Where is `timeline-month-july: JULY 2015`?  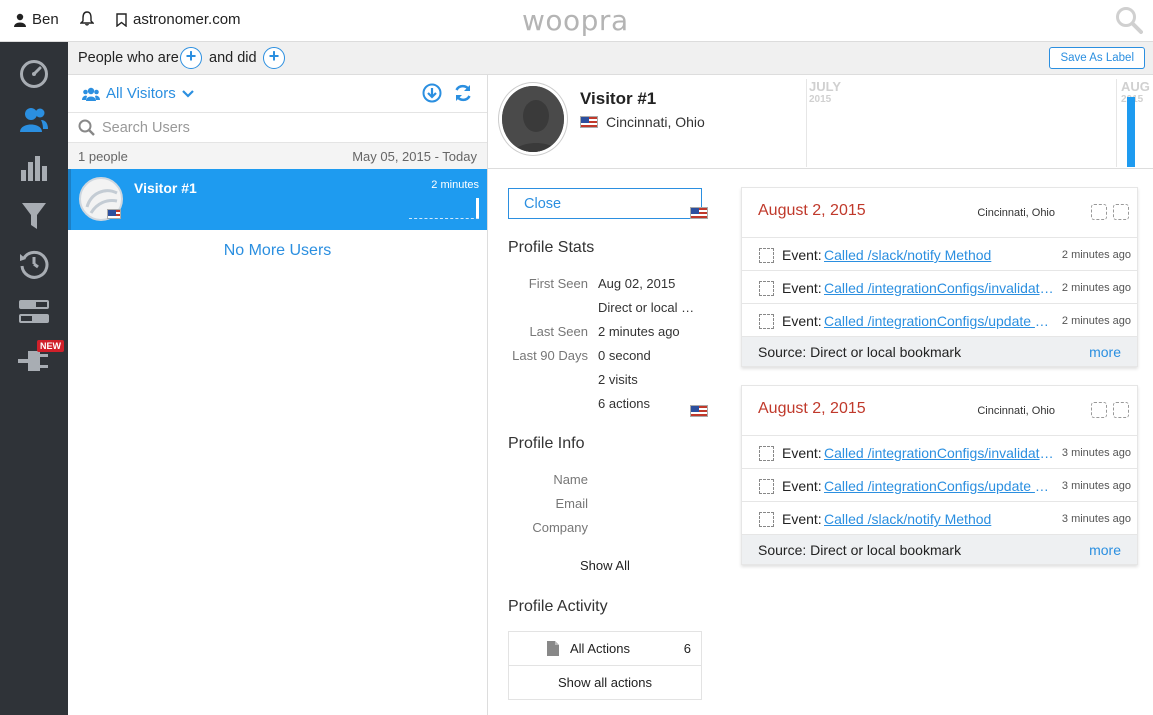 timeline-month-july: JULY 2015 is located at coordinates (825, 92).